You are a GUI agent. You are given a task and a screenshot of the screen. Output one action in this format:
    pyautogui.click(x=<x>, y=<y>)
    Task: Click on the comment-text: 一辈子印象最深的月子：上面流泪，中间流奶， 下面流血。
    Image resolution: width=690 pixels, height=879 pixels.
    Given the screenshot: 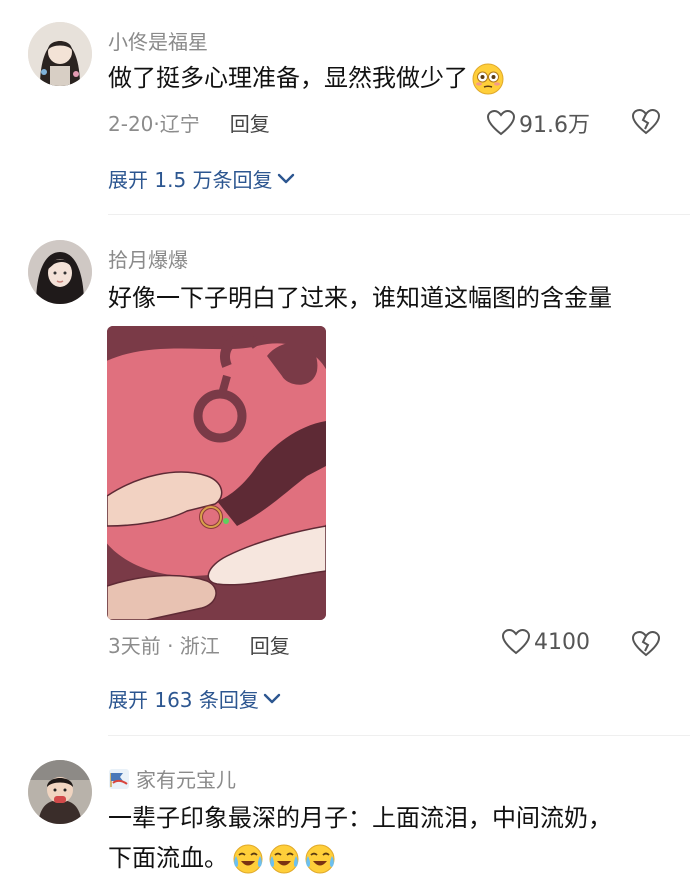 What is the action you would take?
    pyautogui.click(x=360, y=838)
    